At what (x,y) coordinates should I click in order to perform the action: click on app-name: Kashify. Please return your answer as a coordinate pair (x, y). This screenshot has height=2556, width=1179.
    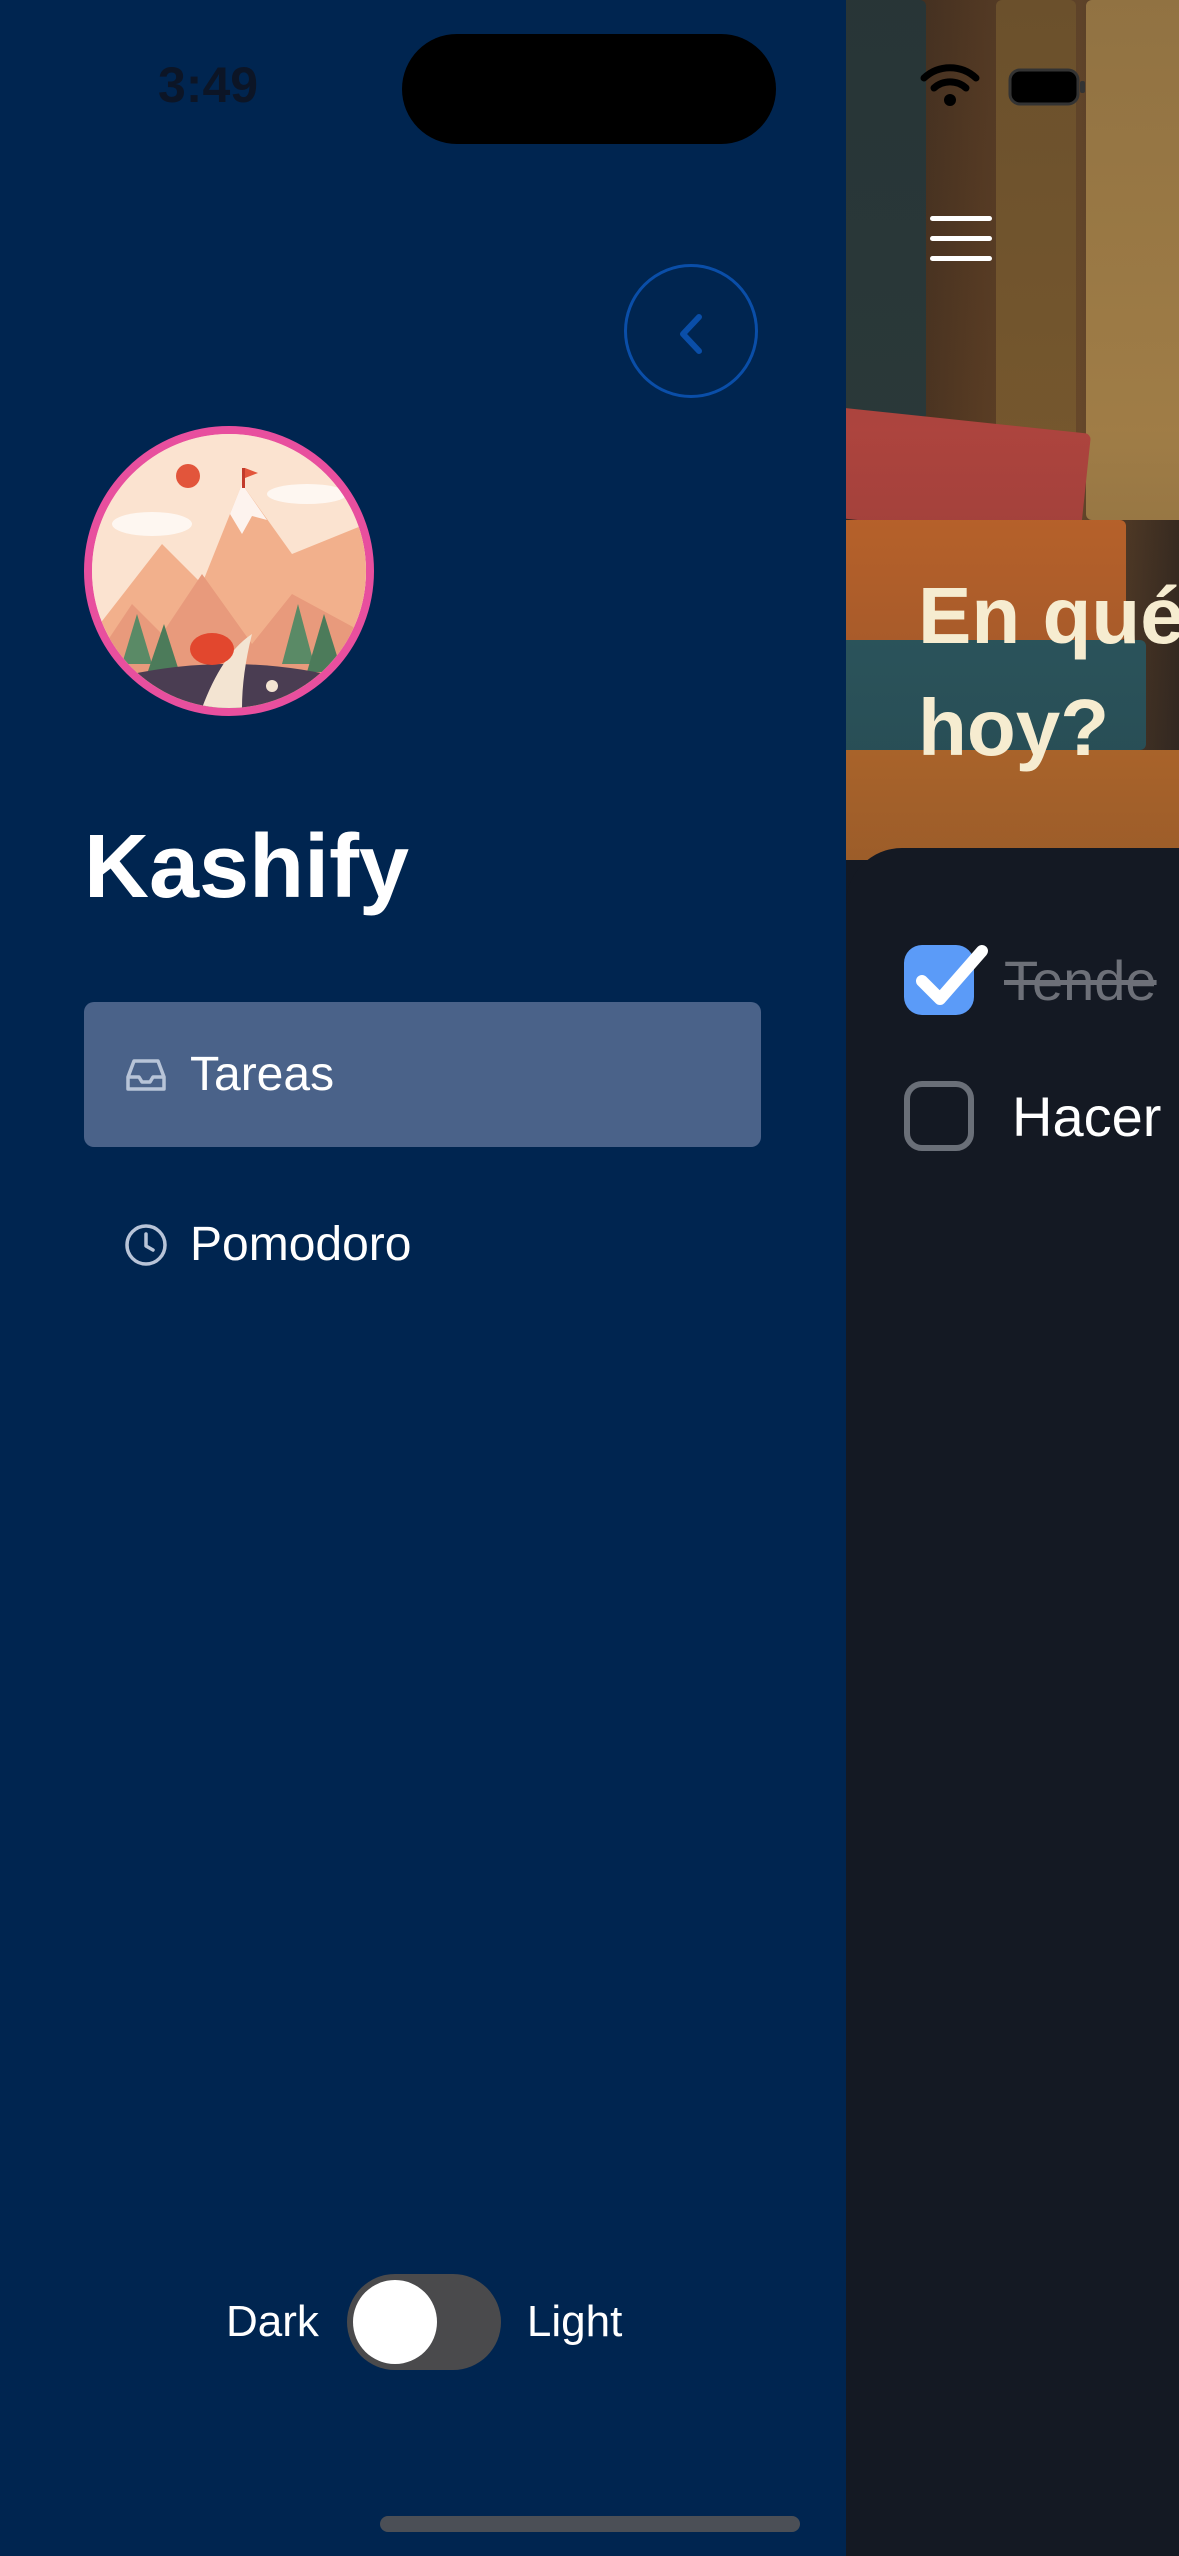
    Looking at the image, I should click on (247, 867).